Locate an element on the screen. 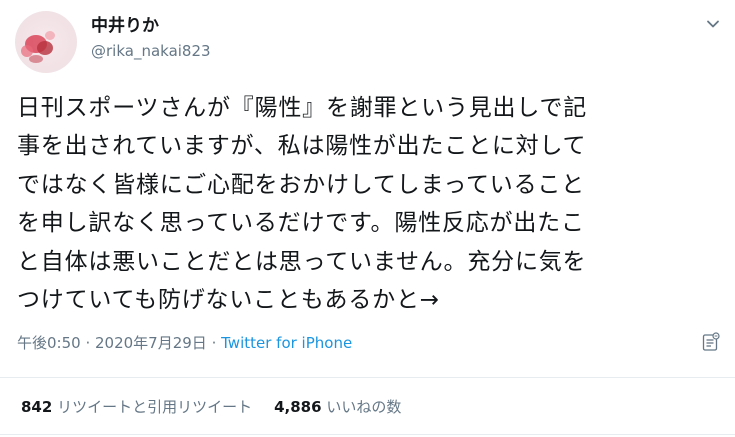 This screenshot has width=735, height=437. retweets-stat: 842 リツイートと引用リツイート is located at coordinates (136, 407).